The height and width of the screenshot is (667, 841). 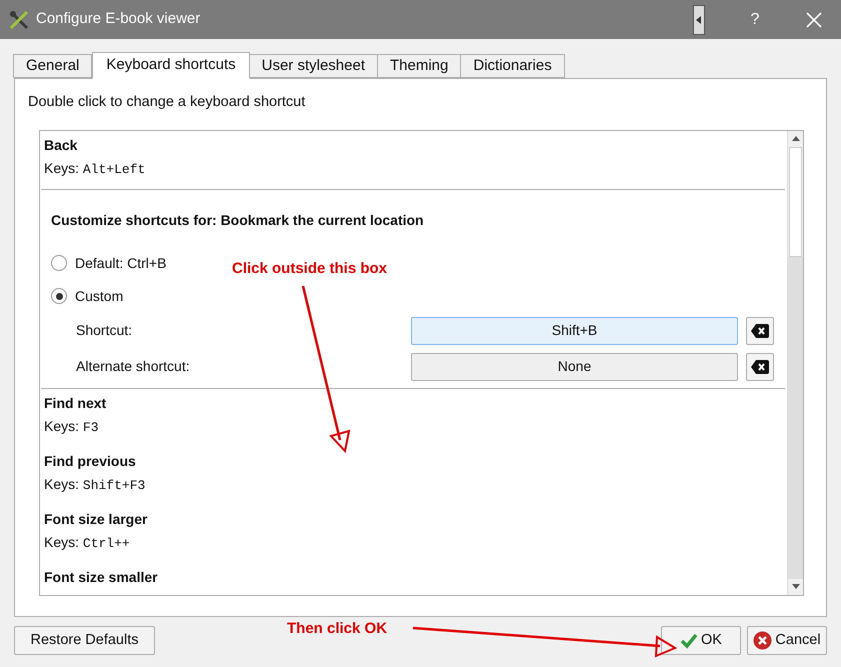 I want to click on shortcut-button: Shift+B, so click(x=574, y=330).